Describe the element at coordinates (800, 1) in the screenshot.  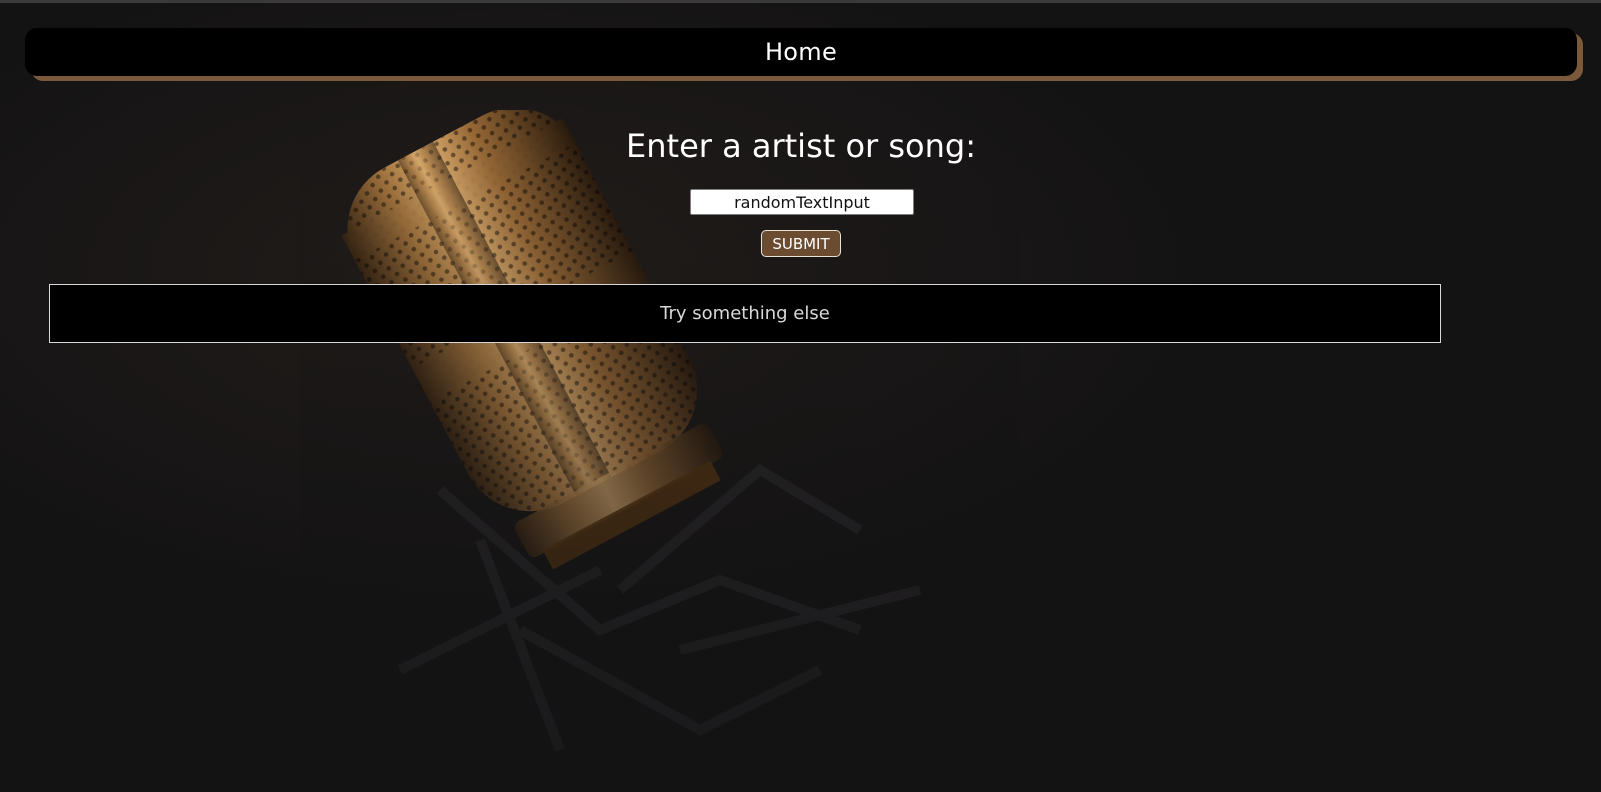
I see `window-top-border` at that location.